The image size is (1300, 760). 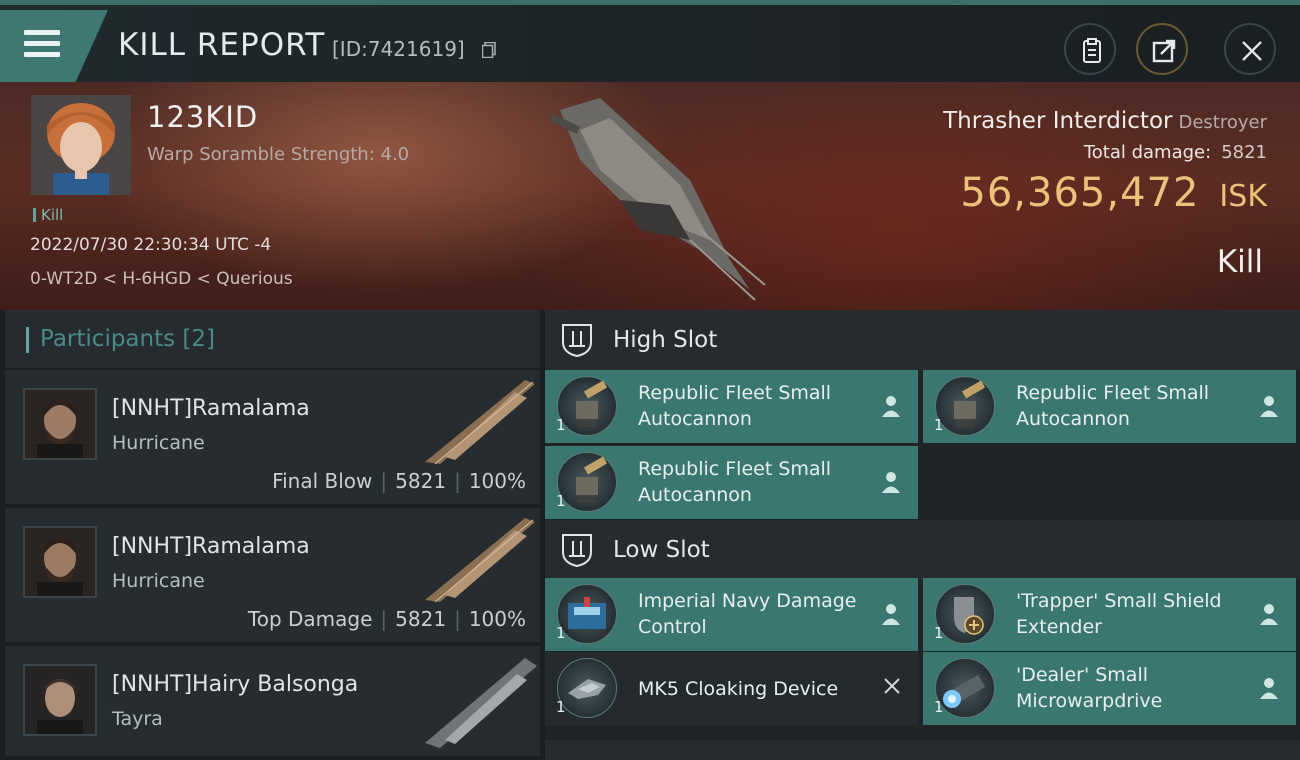 I want to click on participant-role: Top Damage, so click(x=310, y=619).